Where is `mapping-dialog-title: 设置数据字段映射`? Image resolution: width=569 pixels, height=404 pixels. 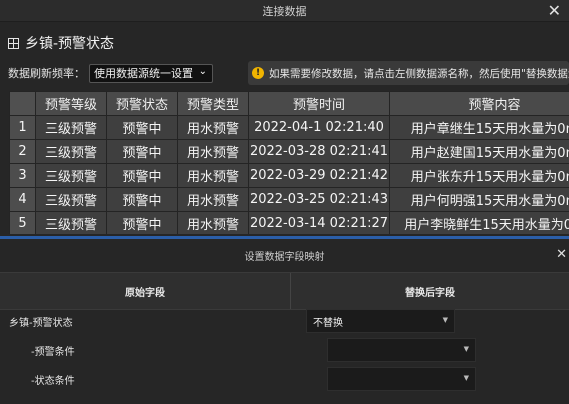
mapping-dialog-title: 设置数据字段映射 is located at coordinates (284, 257).